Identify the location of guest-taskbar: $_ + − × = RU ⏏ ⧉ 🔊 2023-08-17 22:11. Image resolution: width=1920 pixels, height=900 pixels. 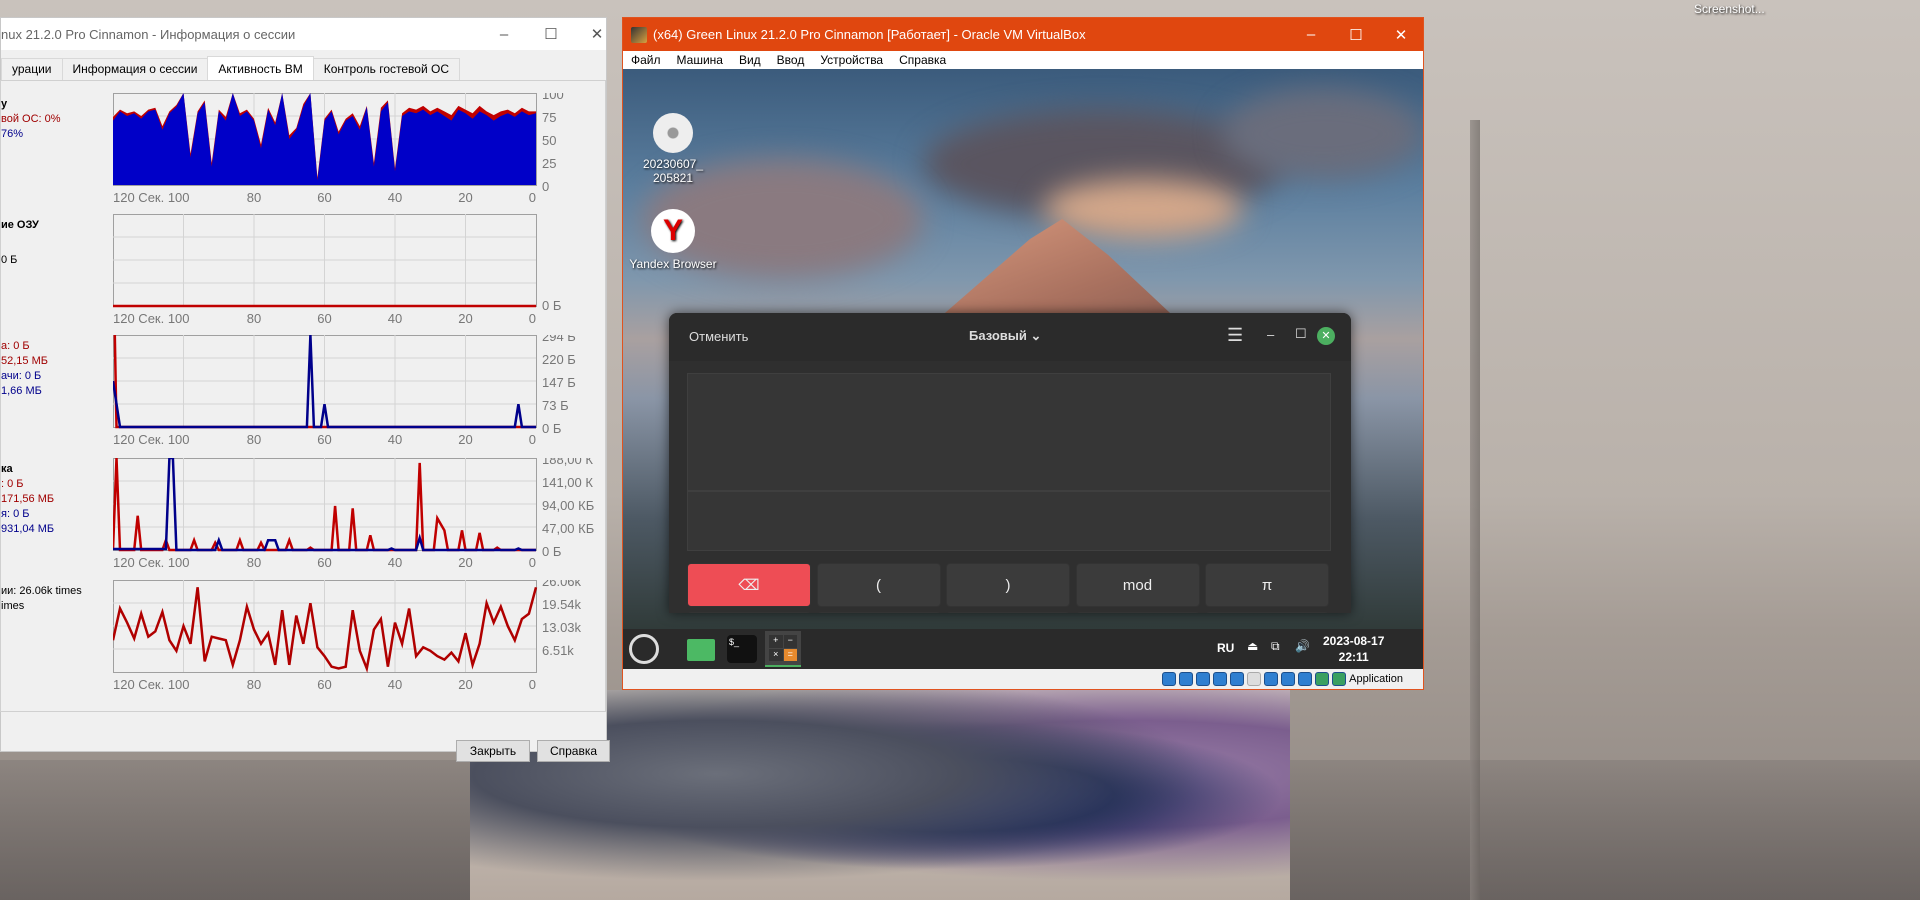
(1023, 649).